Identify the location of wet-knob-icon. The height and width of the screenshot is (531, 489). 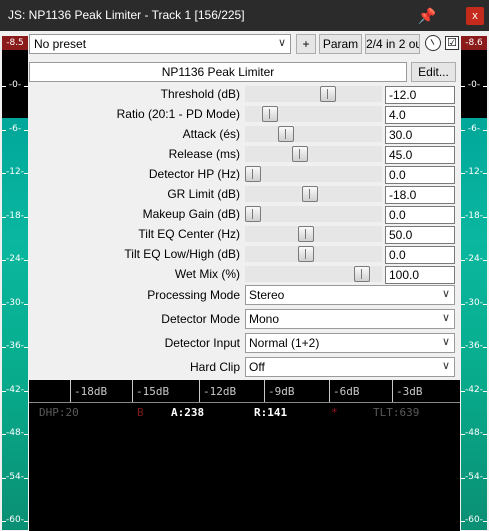
(433, 43).